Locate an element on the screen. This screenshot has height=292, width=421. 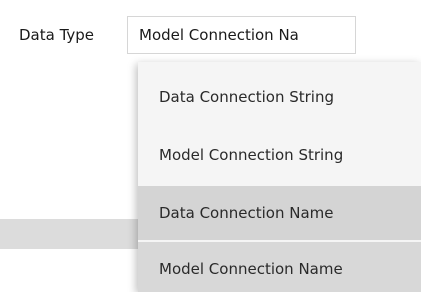
data-type-combobox: Model Connection Na is located at coordinates (241, 35).